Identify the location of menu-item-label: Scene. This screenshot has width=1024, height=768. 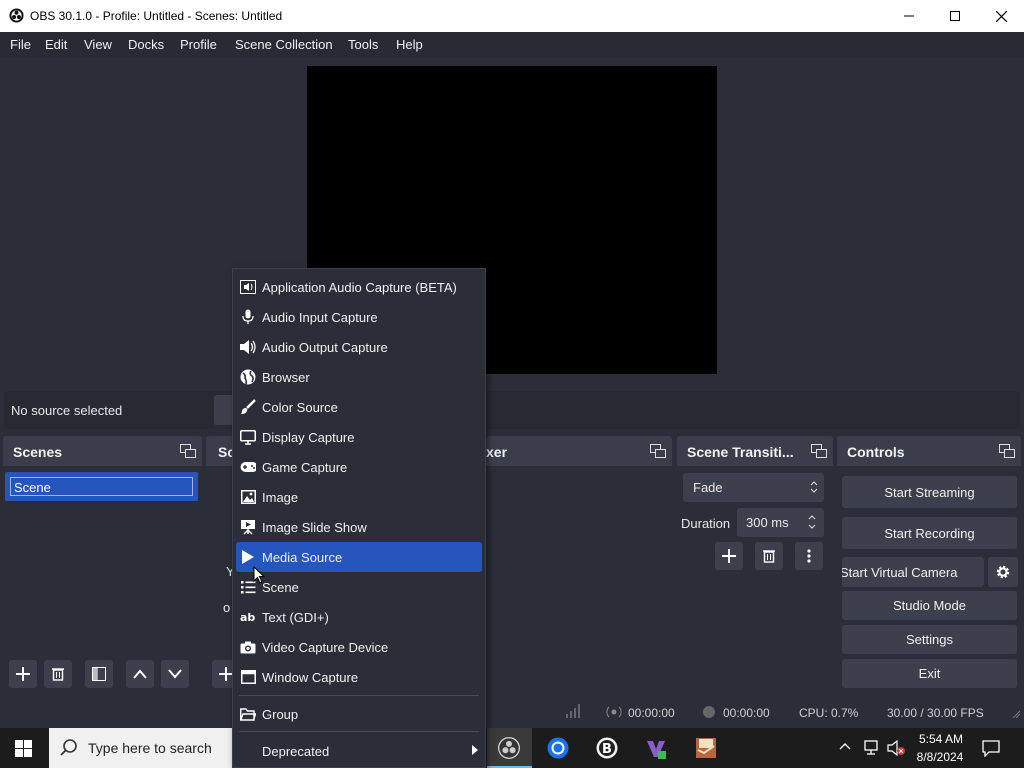
(280, 587).